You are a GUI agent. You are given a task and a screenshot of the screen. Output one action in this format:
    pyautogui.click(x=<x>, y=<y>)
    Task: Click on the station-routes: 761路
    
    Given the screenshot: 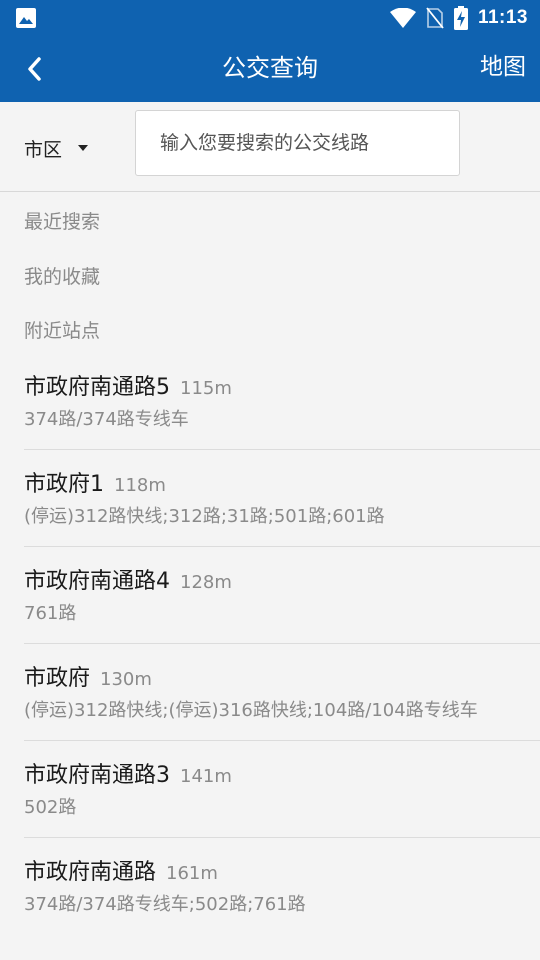 What is the action you would take?
    pyautogui.click(x=50, y=613)
    